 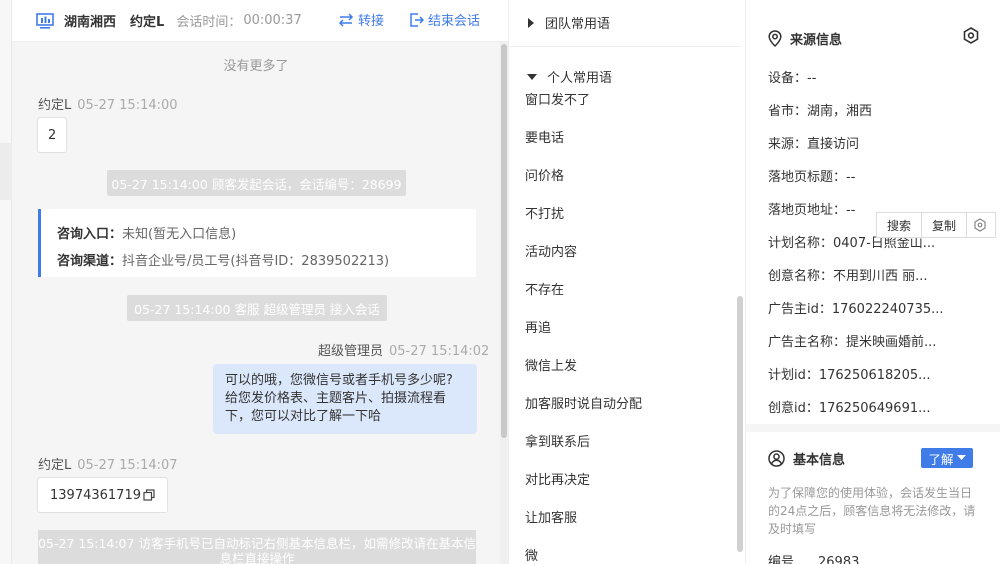 What do you see at coordinates (839, 559) in the screenshot?
I see `field-id-value: 26983` at bounding box center [839, 559].